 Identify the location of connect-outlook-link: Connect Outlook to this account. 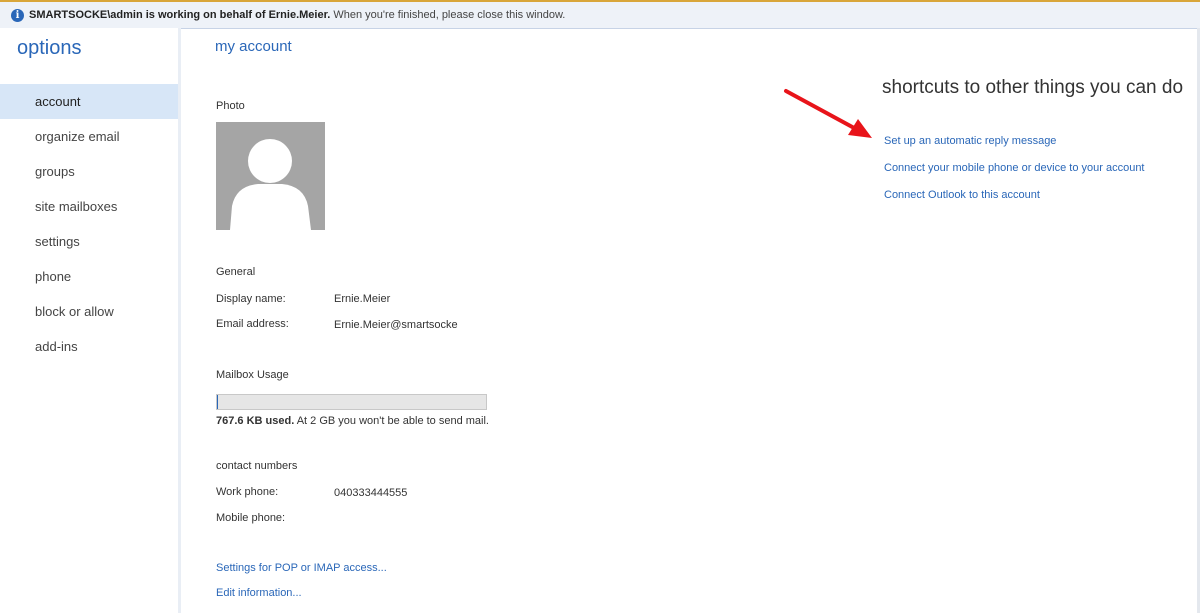
(962, 195).